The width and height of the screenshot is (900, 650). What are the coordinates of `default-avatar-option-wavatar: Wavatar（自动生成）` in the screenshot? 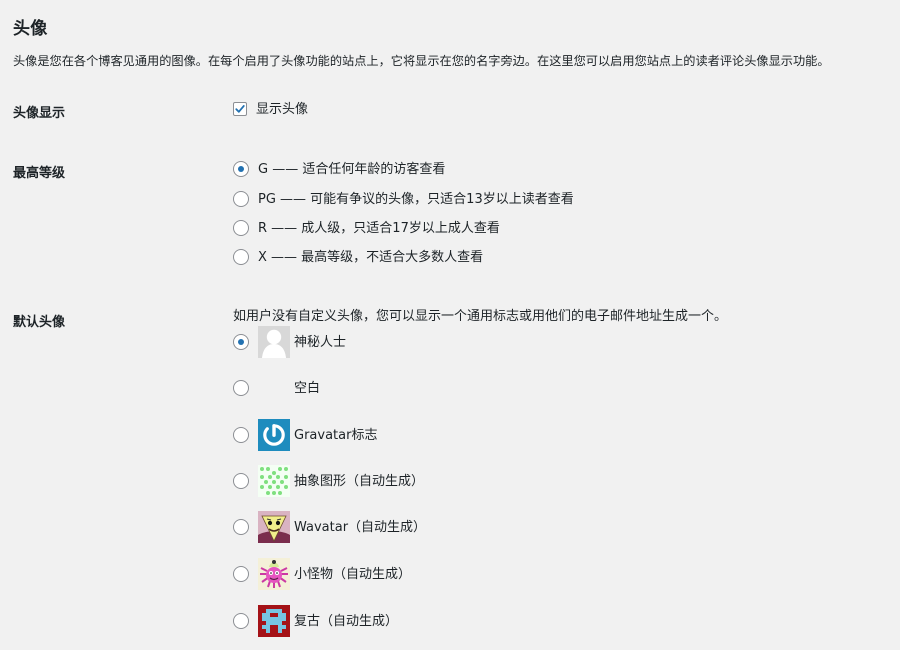 It's located at (329, 527).